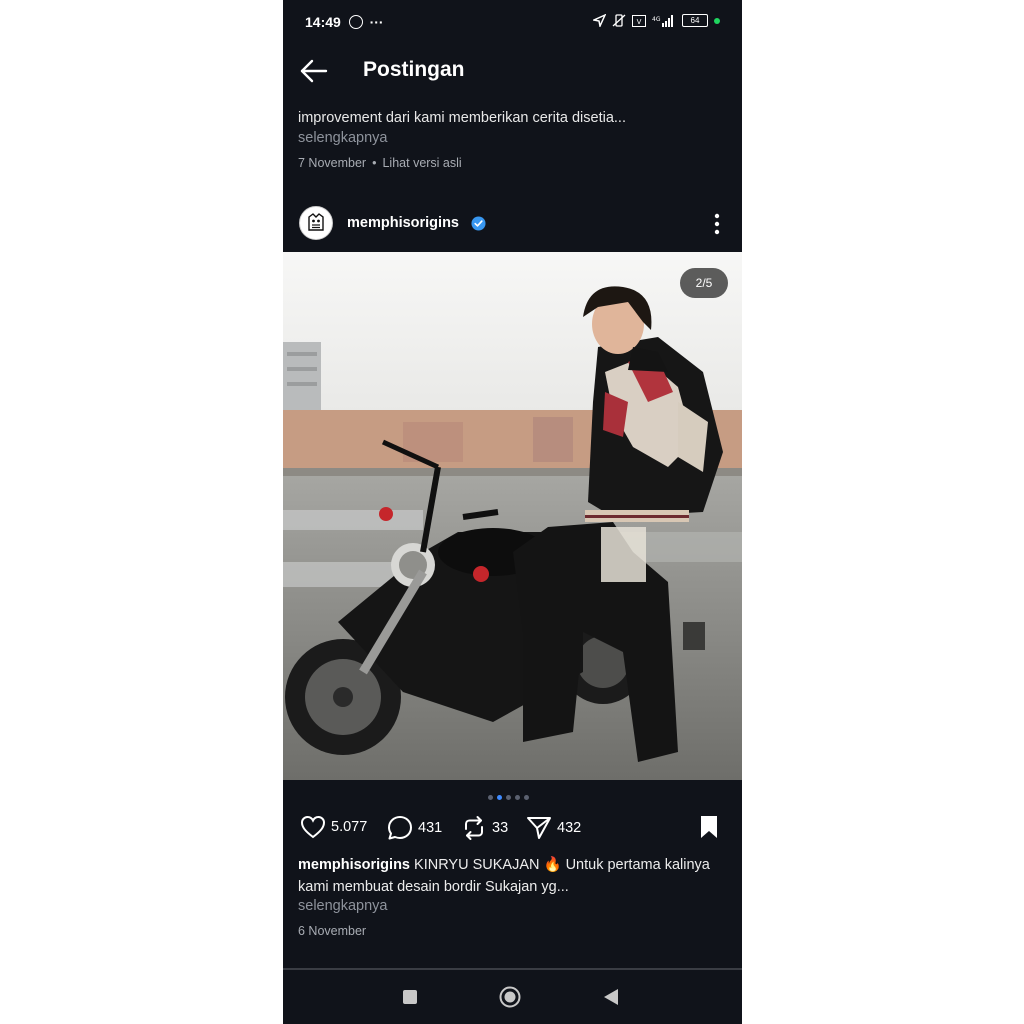  I want to click on carousel-counter: 2/5, so click(704, 283).